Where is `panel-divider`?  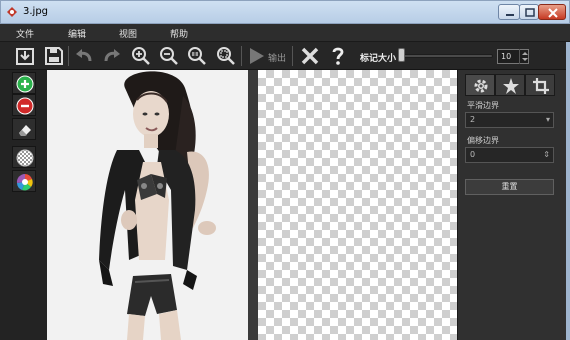
panel-divider is located at coordinates (253, 205).